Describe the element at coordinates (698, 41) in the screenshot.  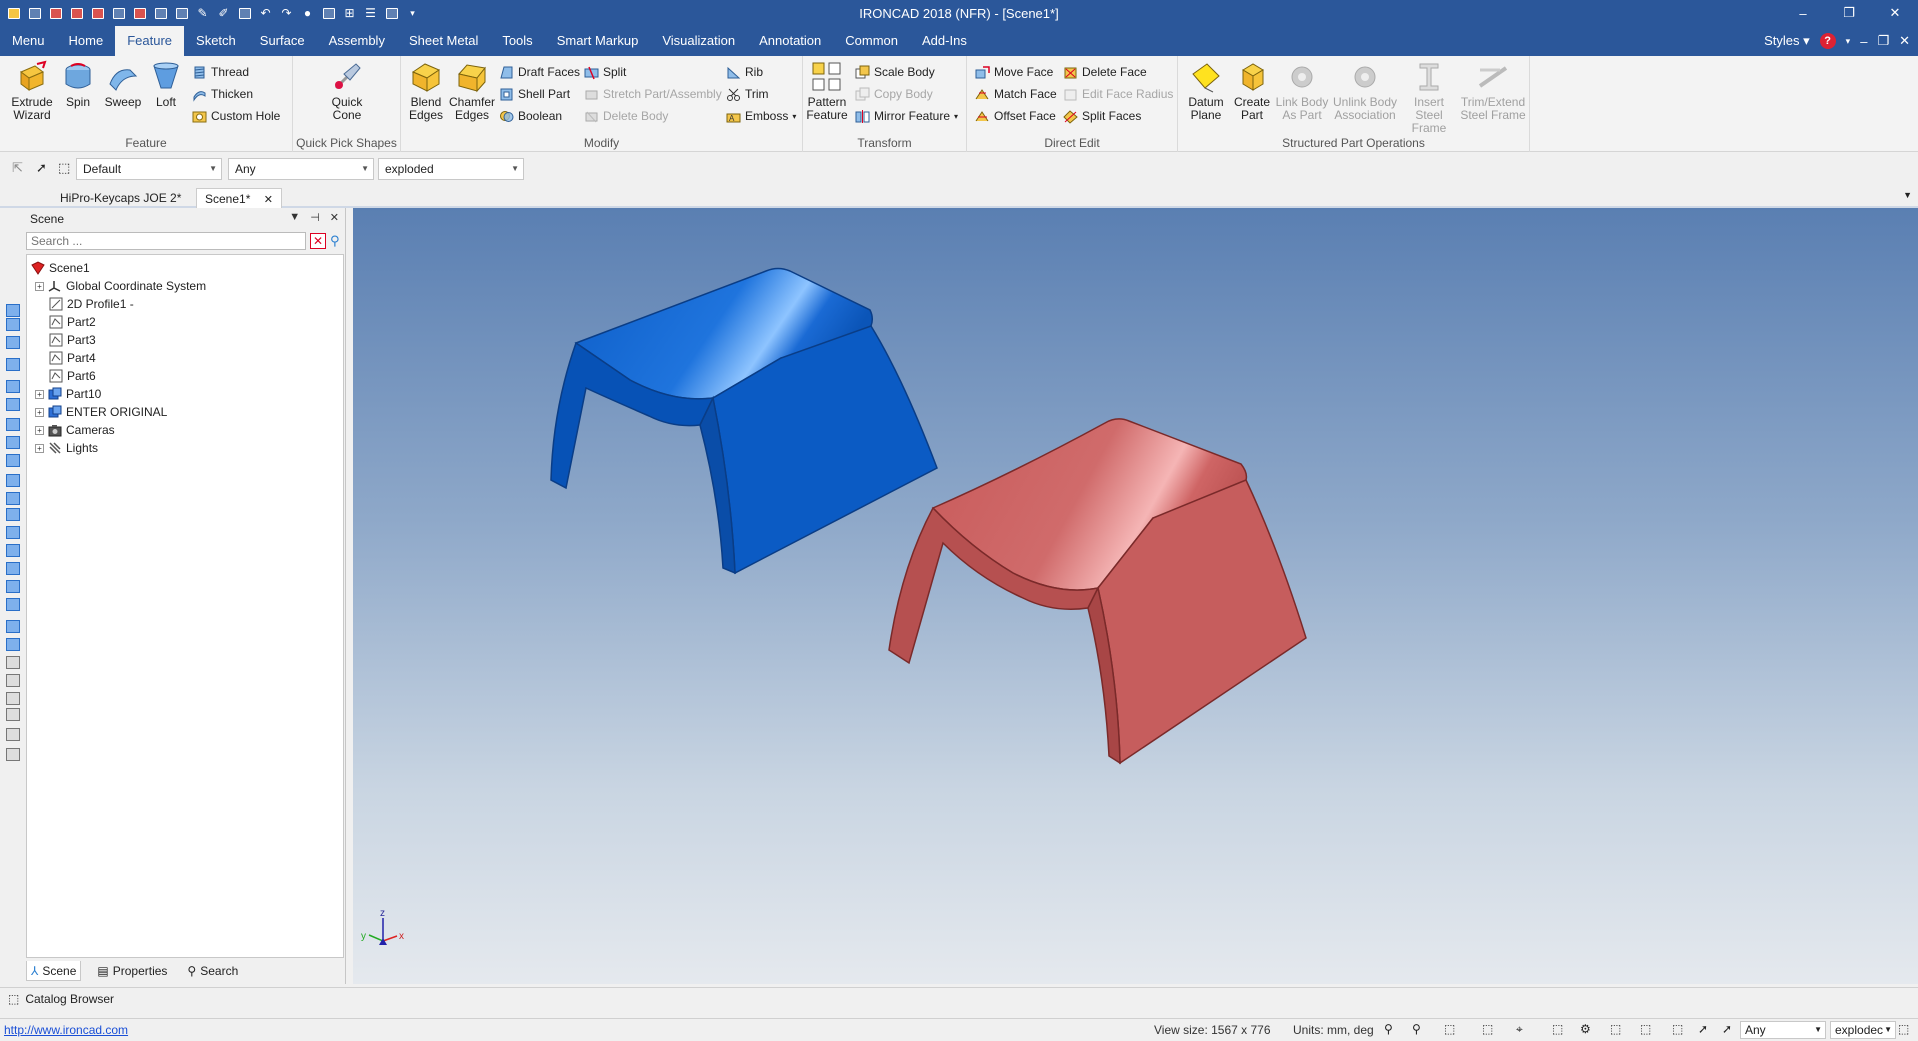
I see `tab-visualization: Visualization` at that location.